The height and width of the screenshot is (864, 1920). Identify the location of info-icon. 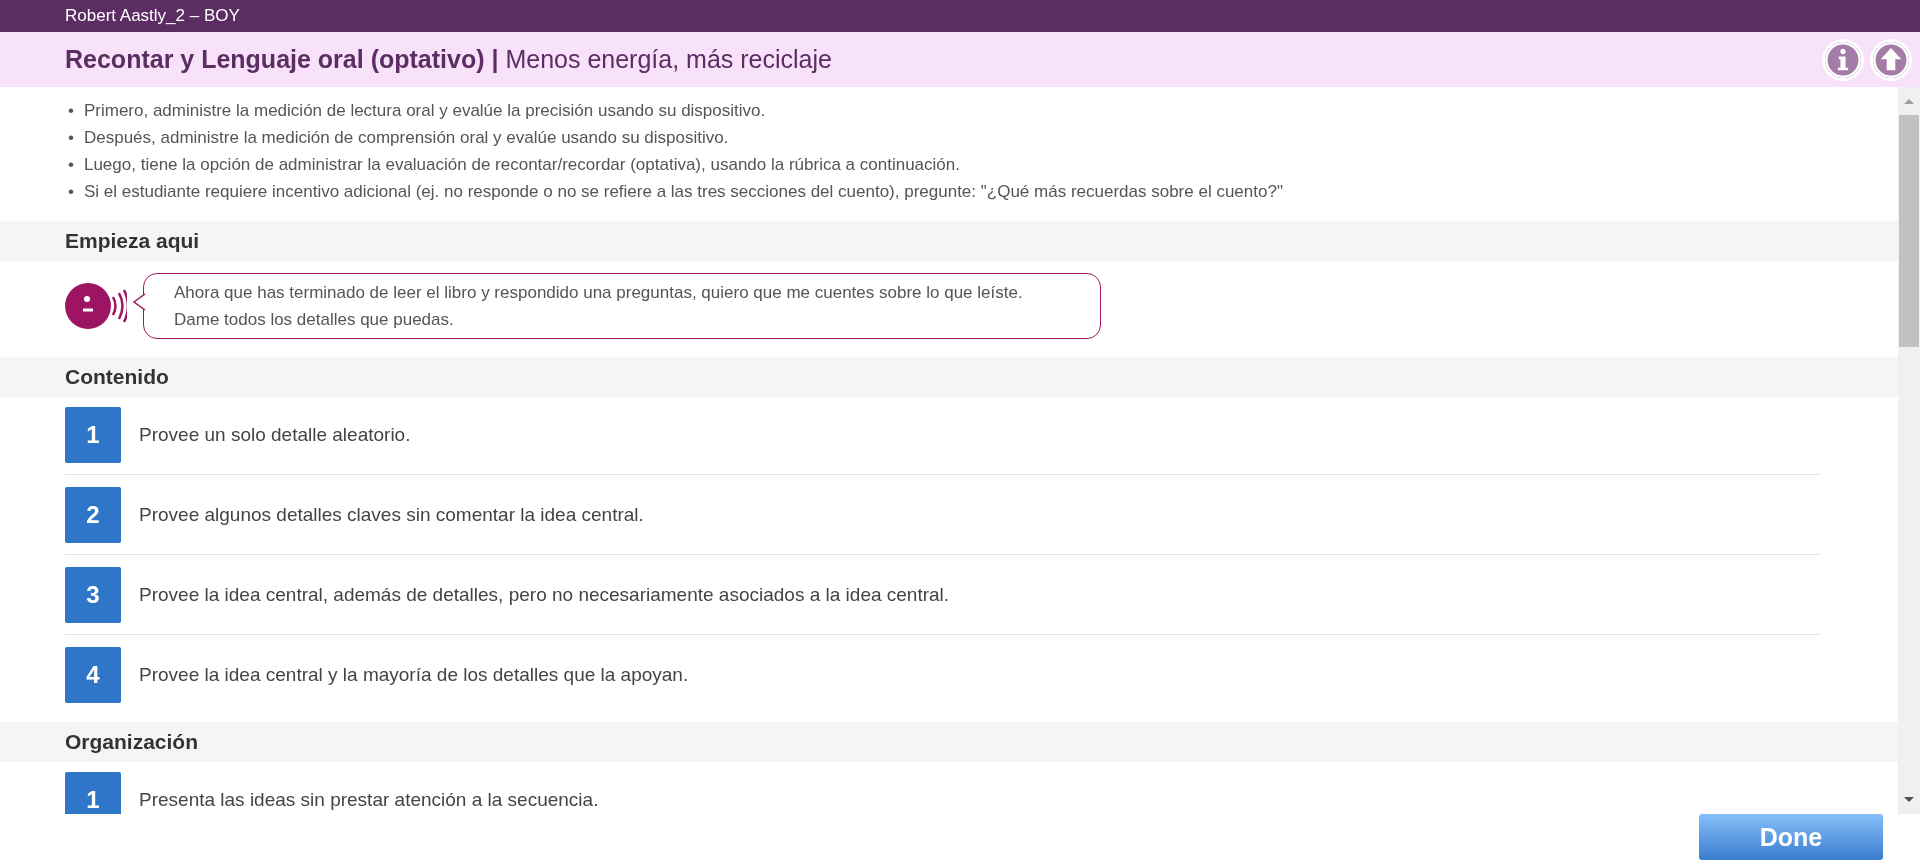
(1843, 59).